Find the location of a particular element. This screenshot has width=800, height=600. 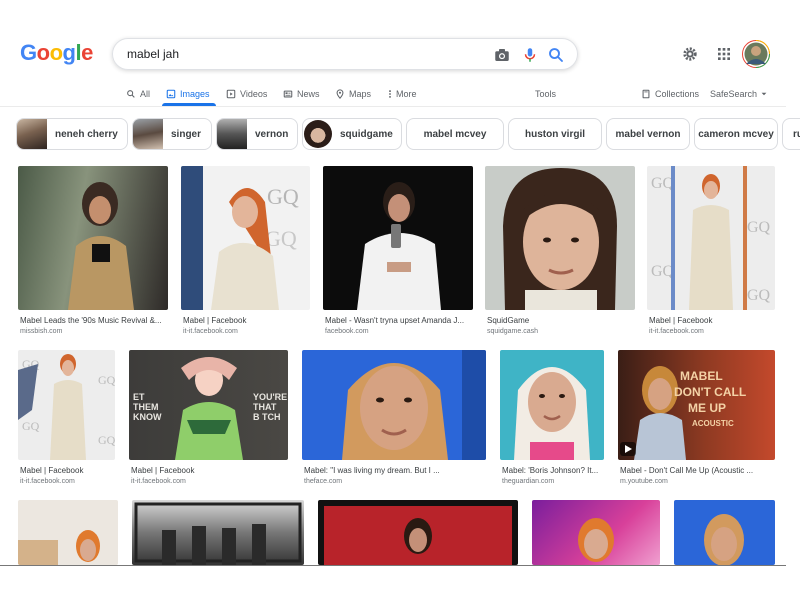

play-icon is located at coordinates (231, 94).